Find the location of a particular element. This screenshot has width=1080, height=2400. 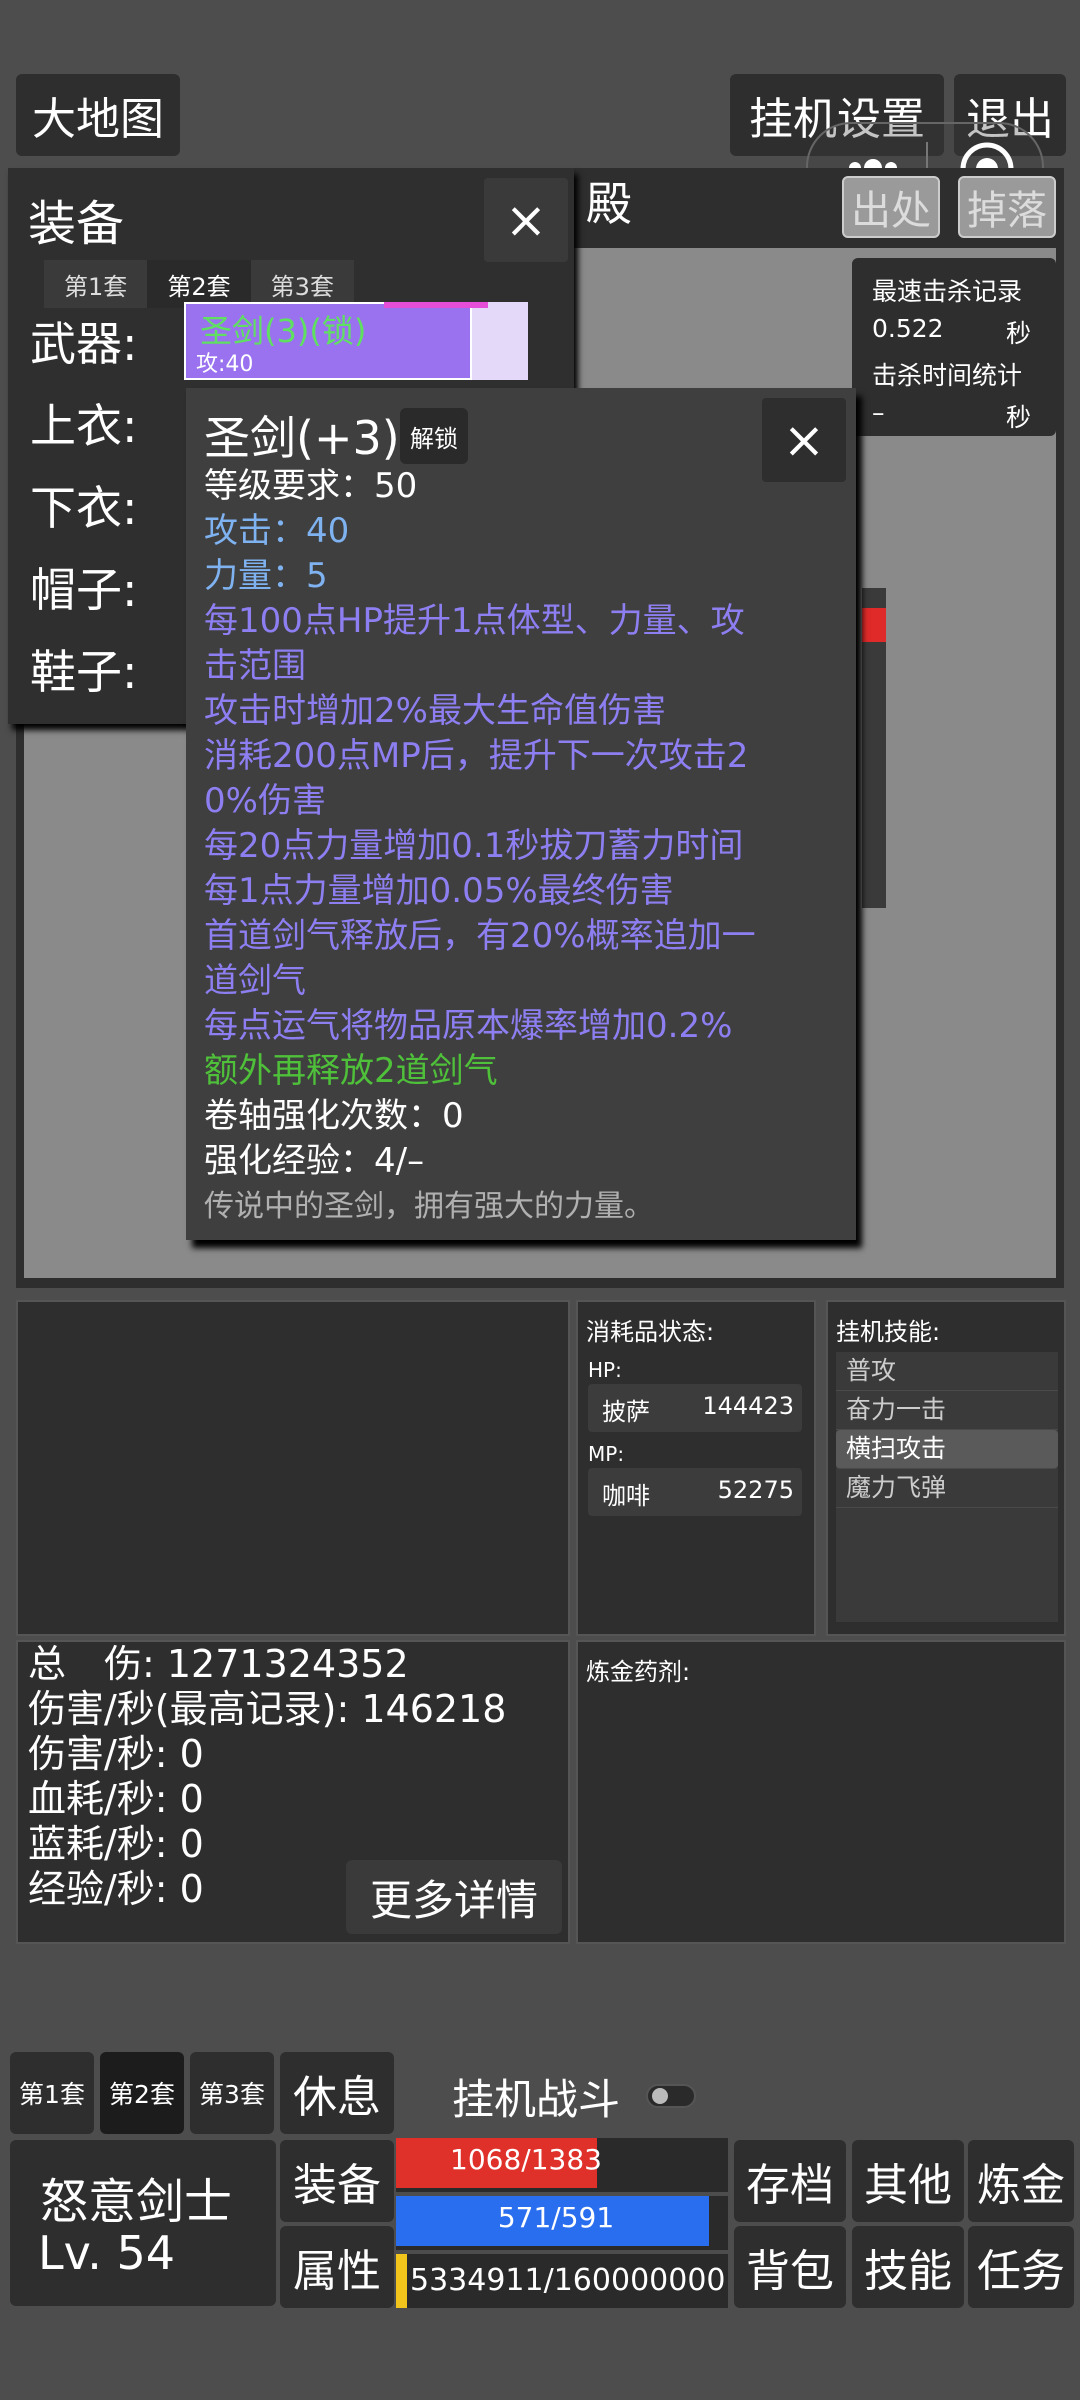

xp-bar: 5334911/160000000 is located at coordinates (562, 2281).